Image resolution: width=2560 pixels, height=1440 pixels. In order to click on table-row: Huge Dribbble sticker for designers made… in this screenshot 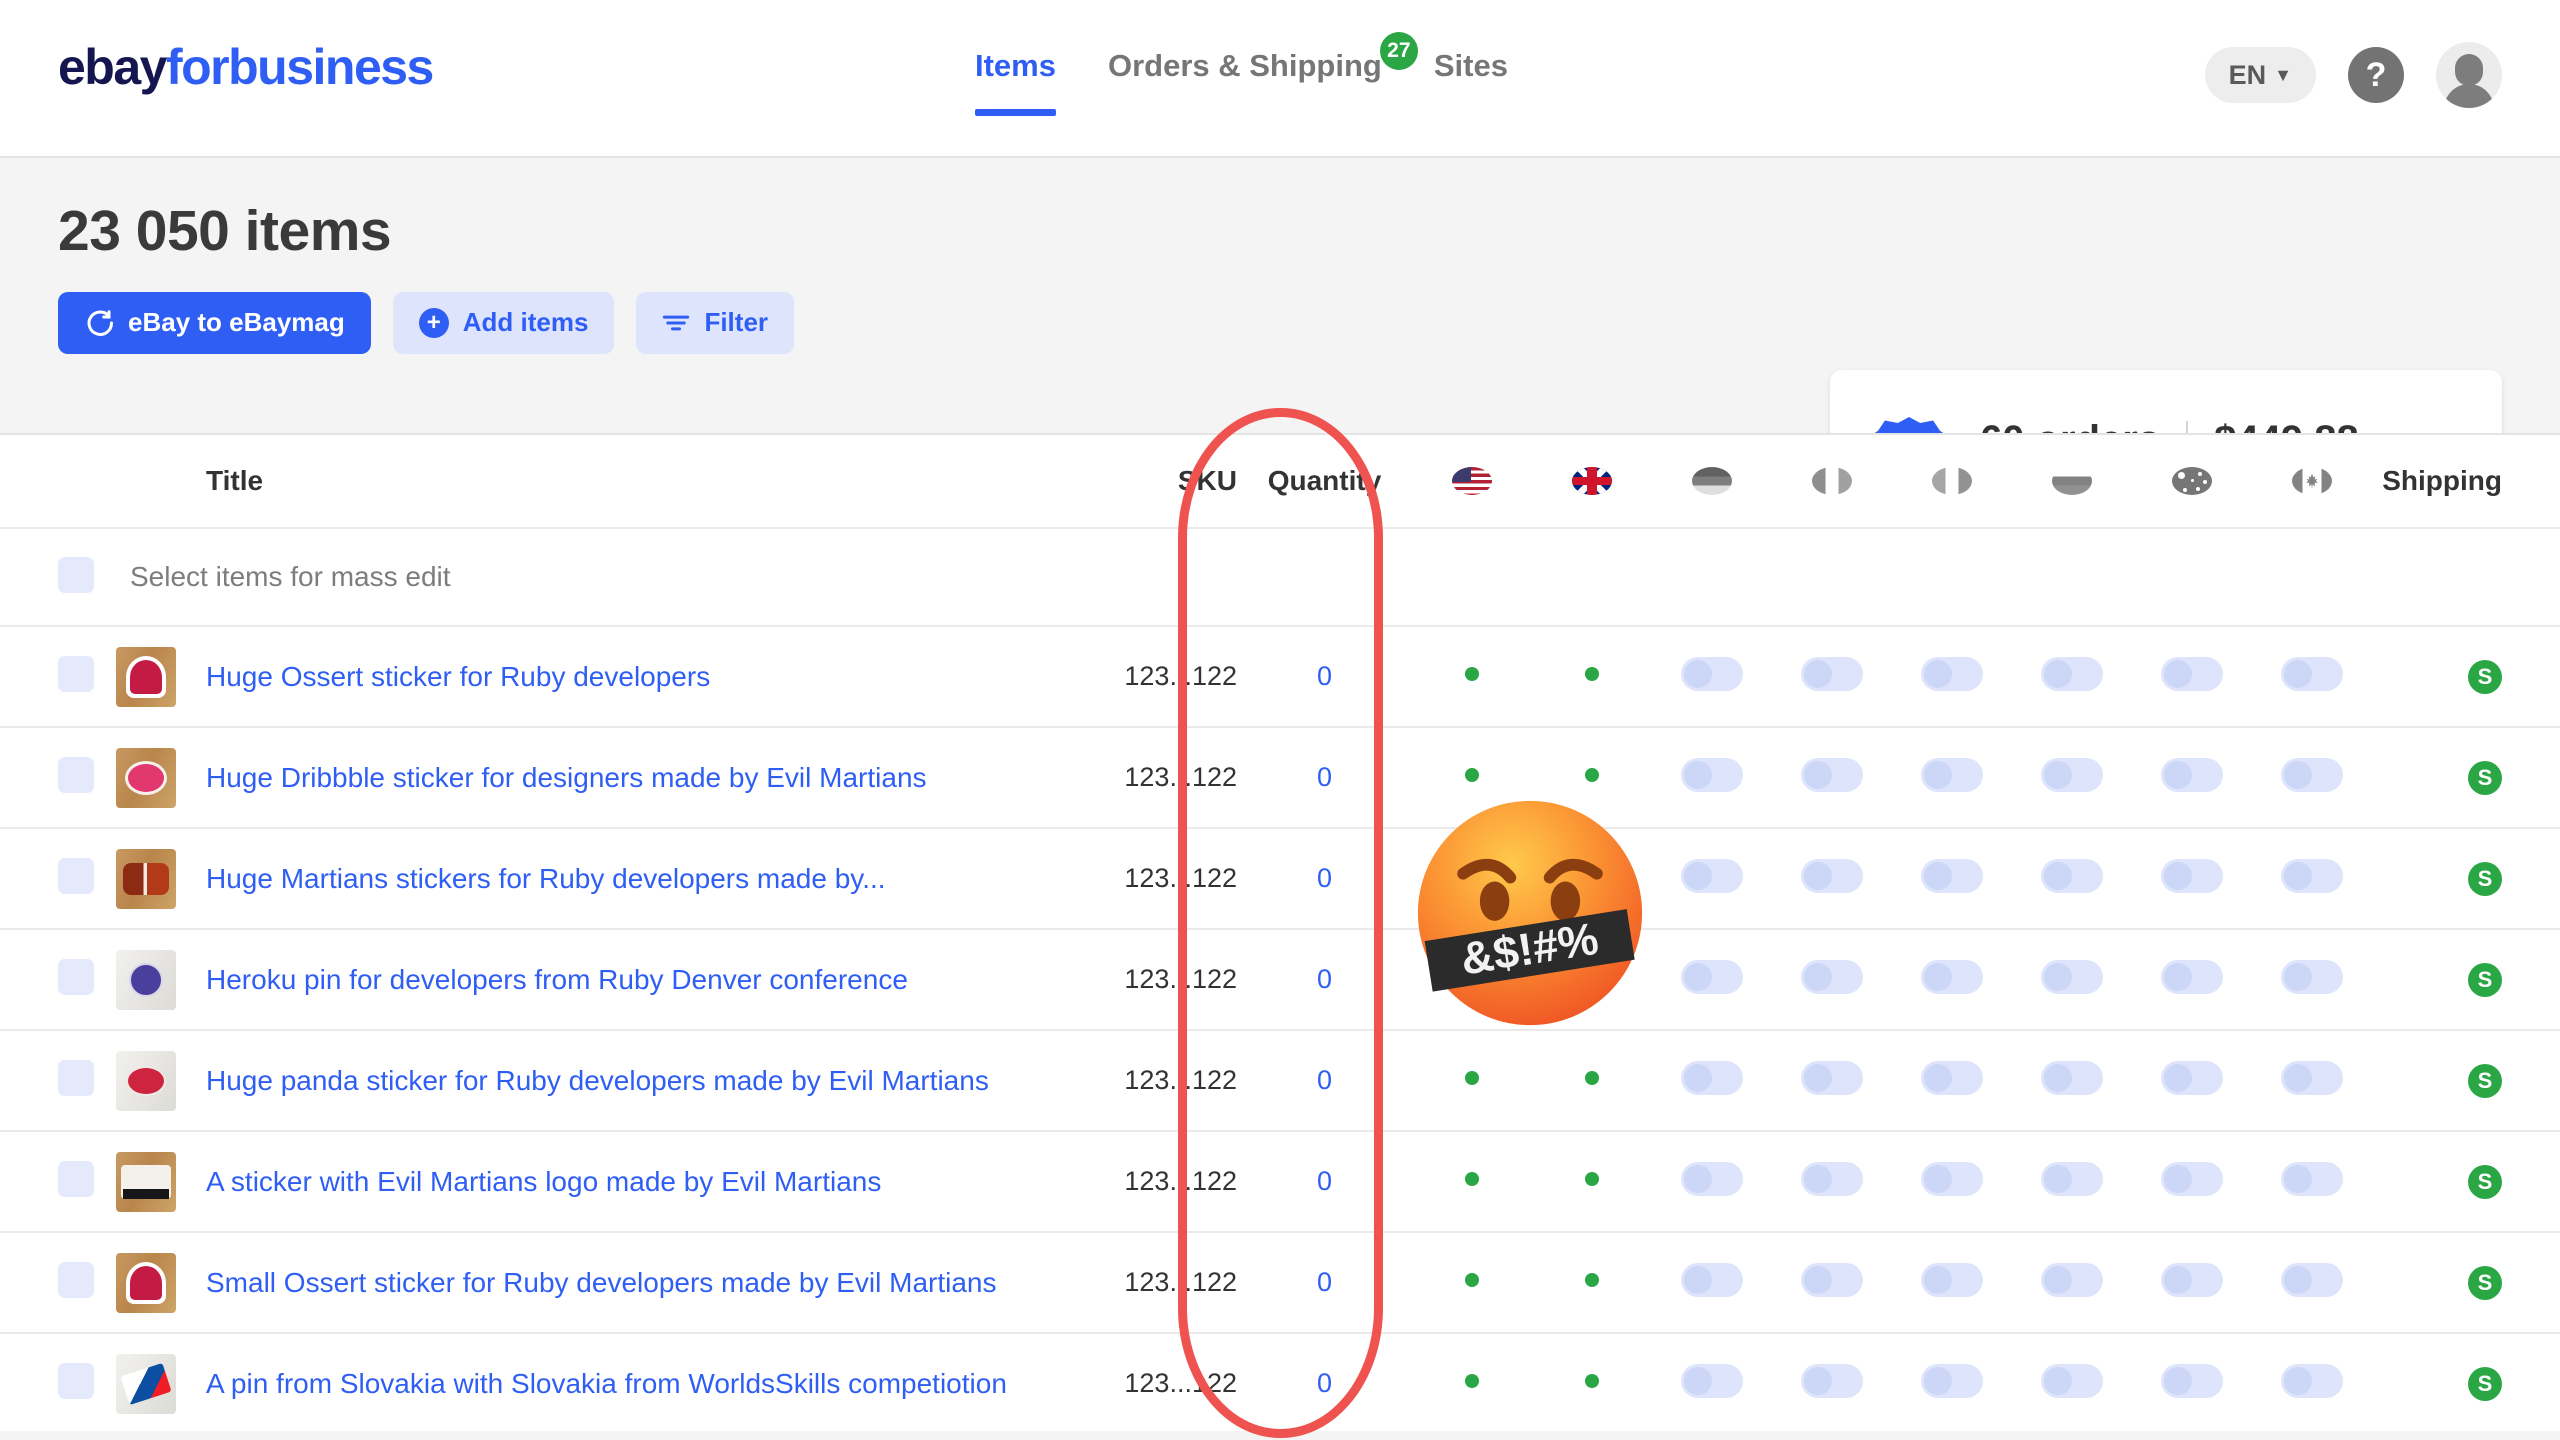, I will do `click(1280, 776)`.